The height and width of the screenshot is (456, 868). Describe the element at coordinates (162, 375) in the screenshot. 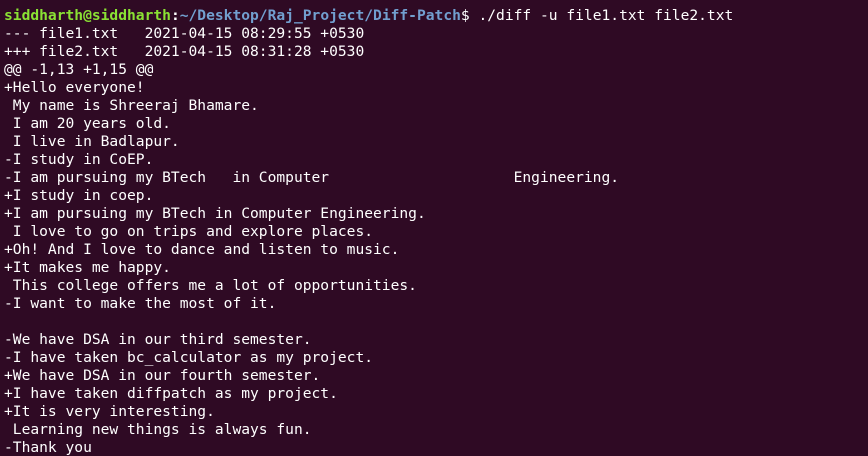

I see `diff-line: +We have DSA in our fourth semester.` at that location.